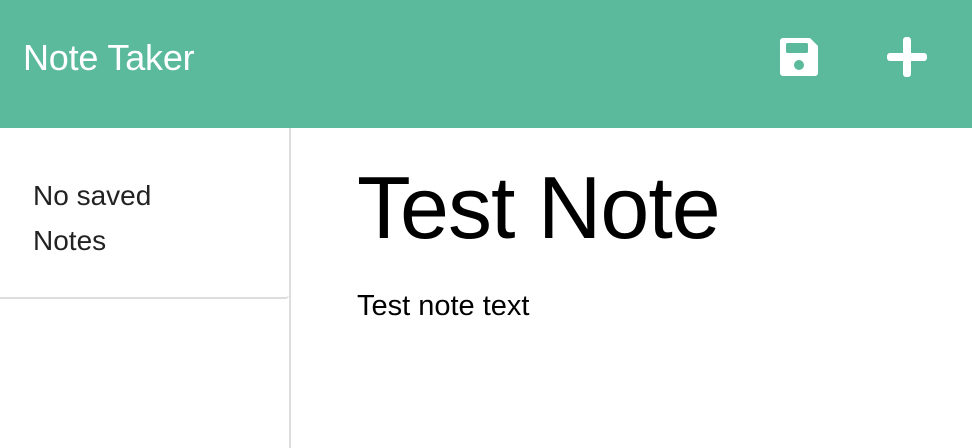  I want to click on save-icon, so click(799, 57).